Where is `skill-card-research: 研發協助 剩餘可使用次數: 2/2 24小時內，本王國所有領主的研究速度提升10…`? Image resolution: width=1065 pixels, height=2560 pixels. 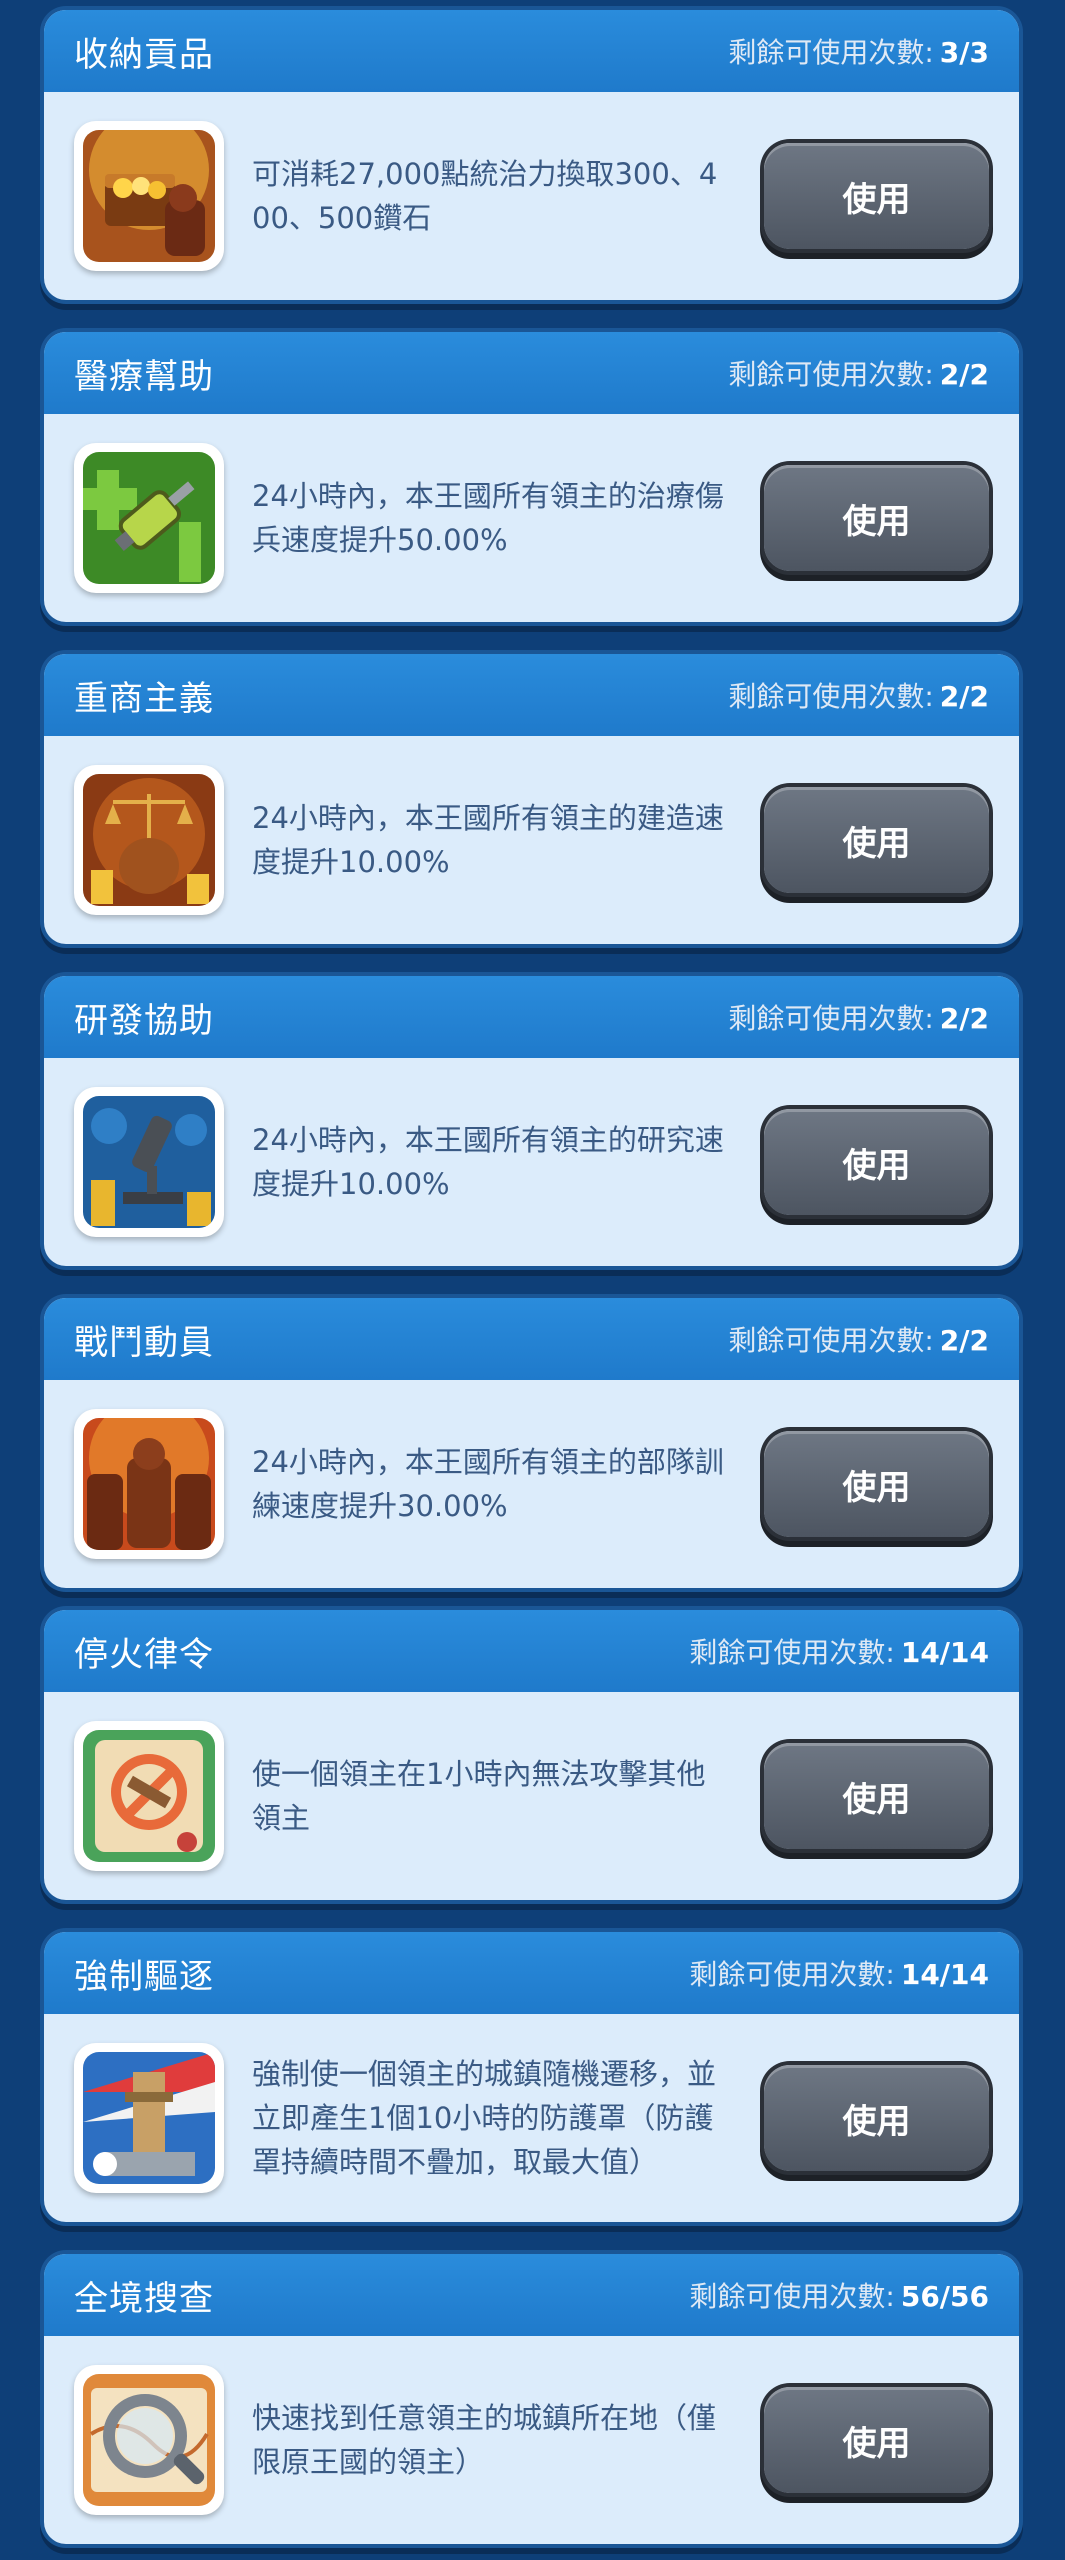 skill-card-research: 研發協助 剩餘可使用次數: 2/2 24小時內，本王國所有領主的研究速度提升10… is located at coordinates (531, 1121).